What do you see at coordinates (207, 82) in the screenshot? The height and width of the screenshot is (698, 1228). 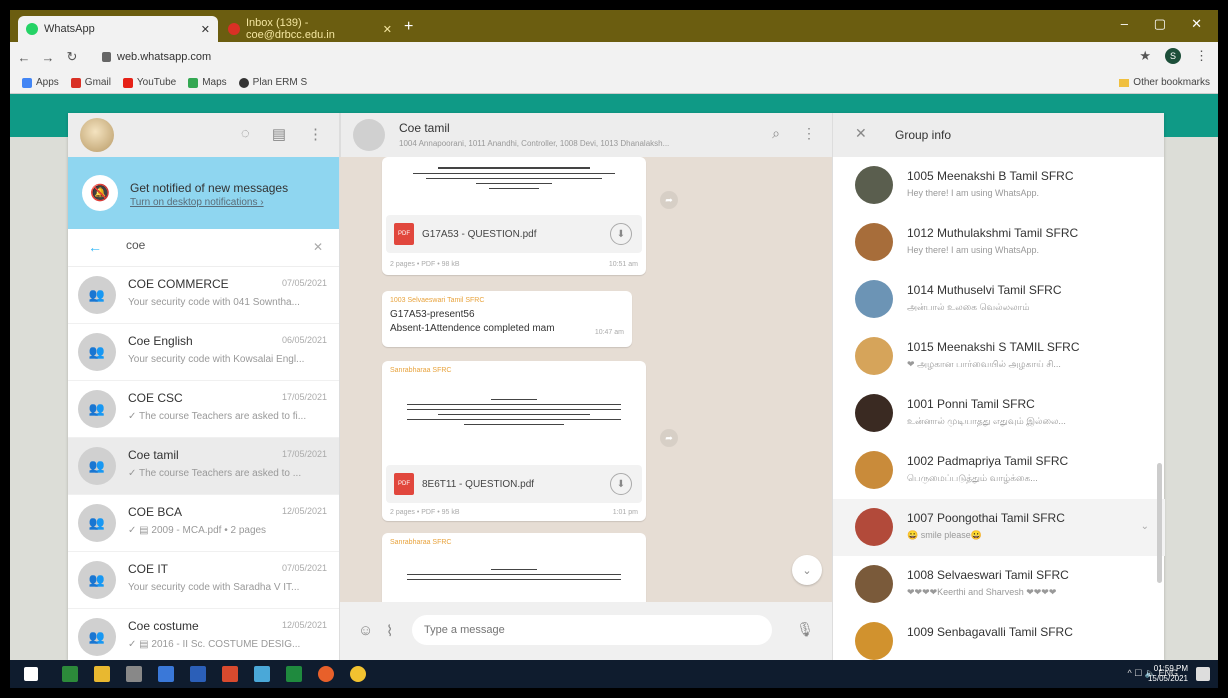 I see `bookmark-maps: Maps` at bounding box center [207, 82].